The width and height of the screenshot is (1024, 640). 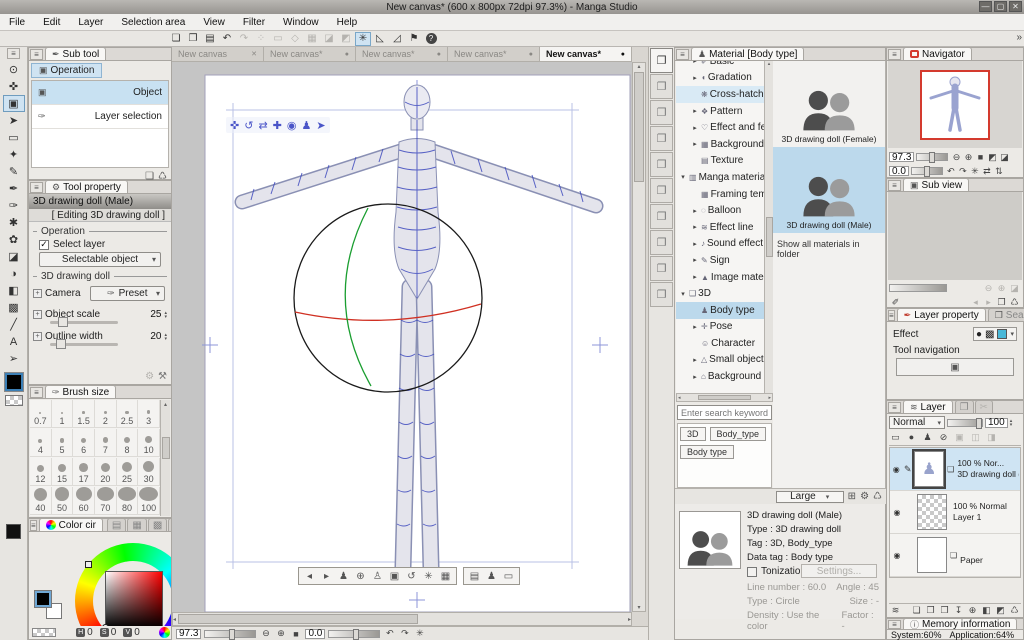 I want to click on tool-button: ✑, so click(x=14, y=205).